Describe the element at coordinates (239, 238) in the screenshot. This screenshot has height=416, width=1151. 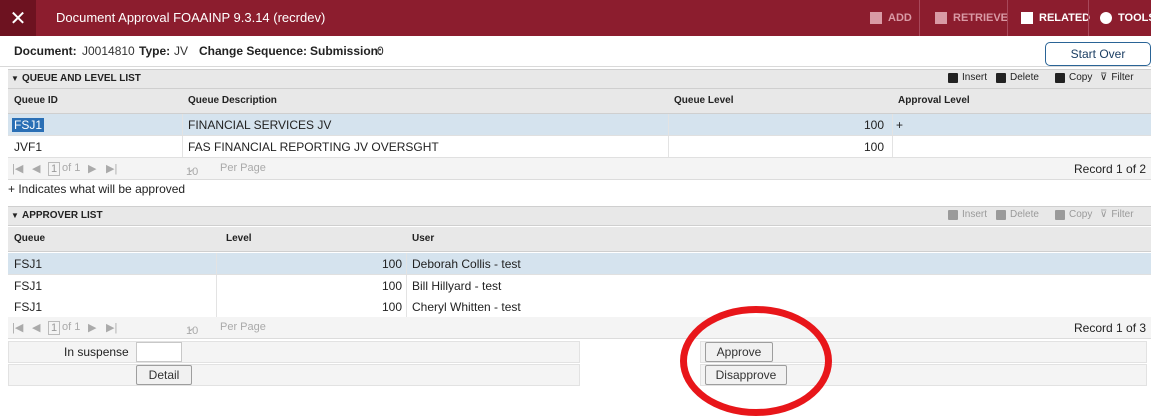
I see `column-level: Level` at that location.